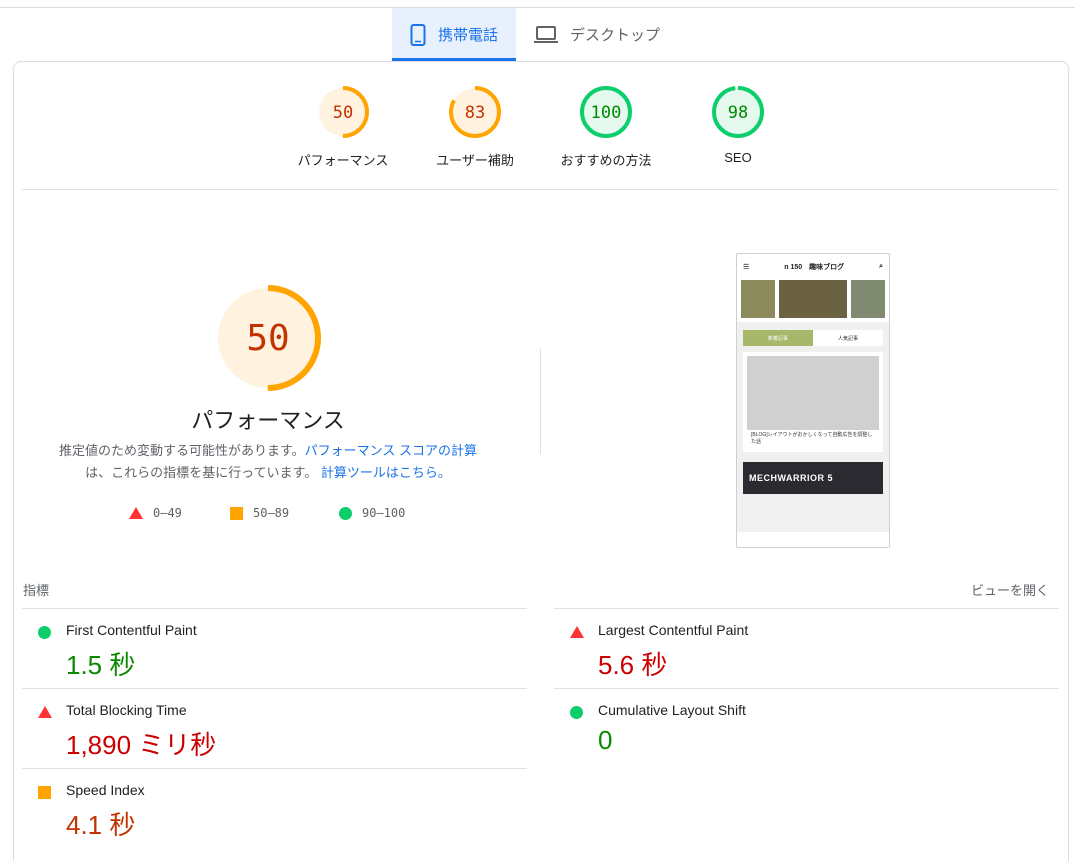 This screenshot has height=861, width=1075. I want to click on tab-mobile: 携帯電話, so click(454, 34).